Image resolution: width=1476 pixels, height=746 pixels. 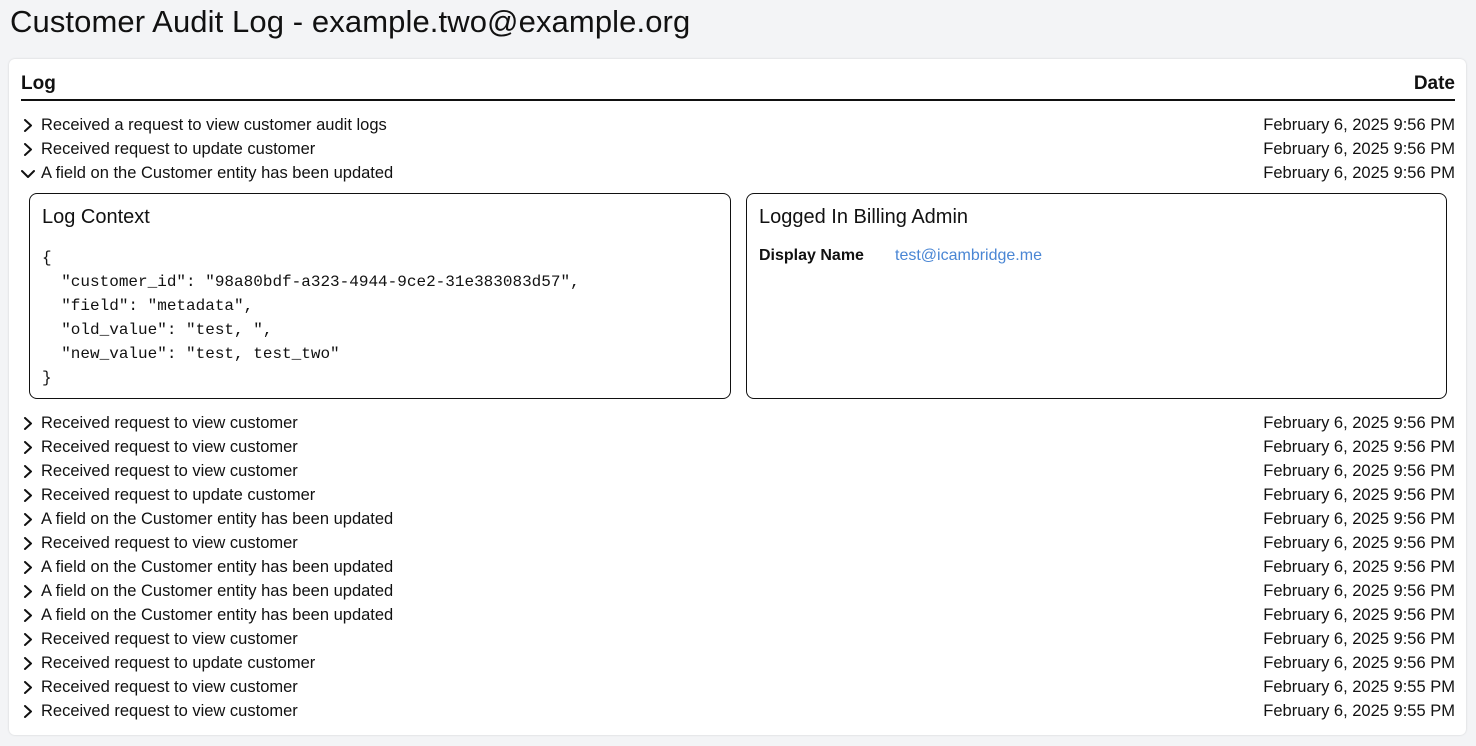 What do you see at coordinates (28, 173) in the screenshot?
I see `chevron-down-icon` at bounding box center [28, 173].